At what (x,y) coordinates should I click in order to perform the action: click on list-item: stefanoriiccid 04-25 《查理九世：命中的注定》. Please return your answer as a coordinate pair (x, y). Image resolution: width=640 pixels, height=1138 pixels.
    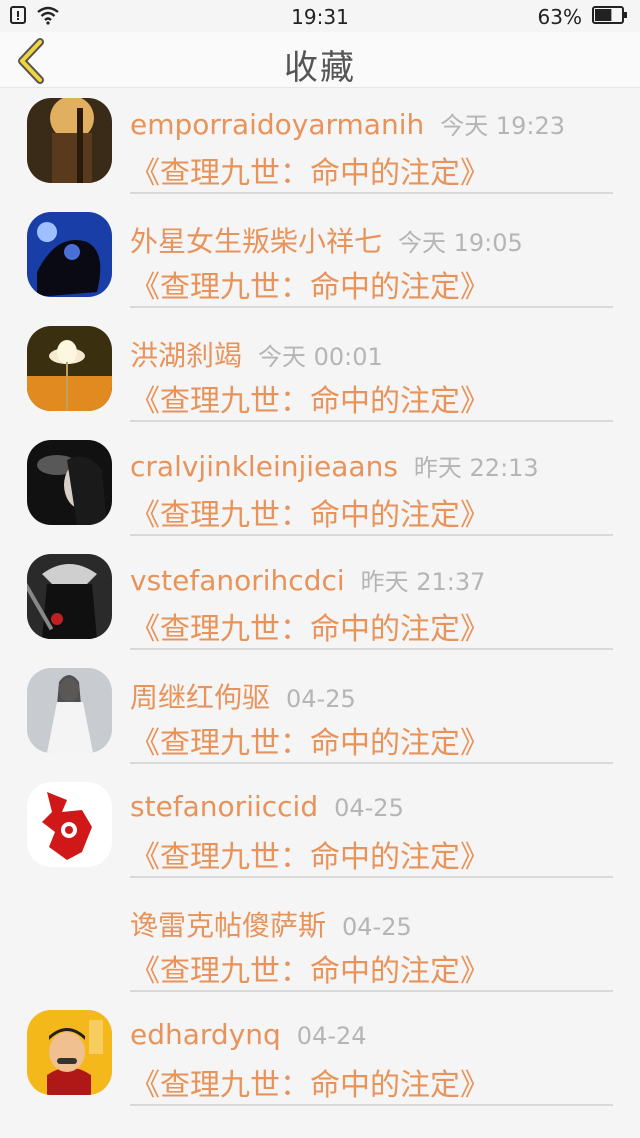
    Looking at the image, I should click on (320, 829).